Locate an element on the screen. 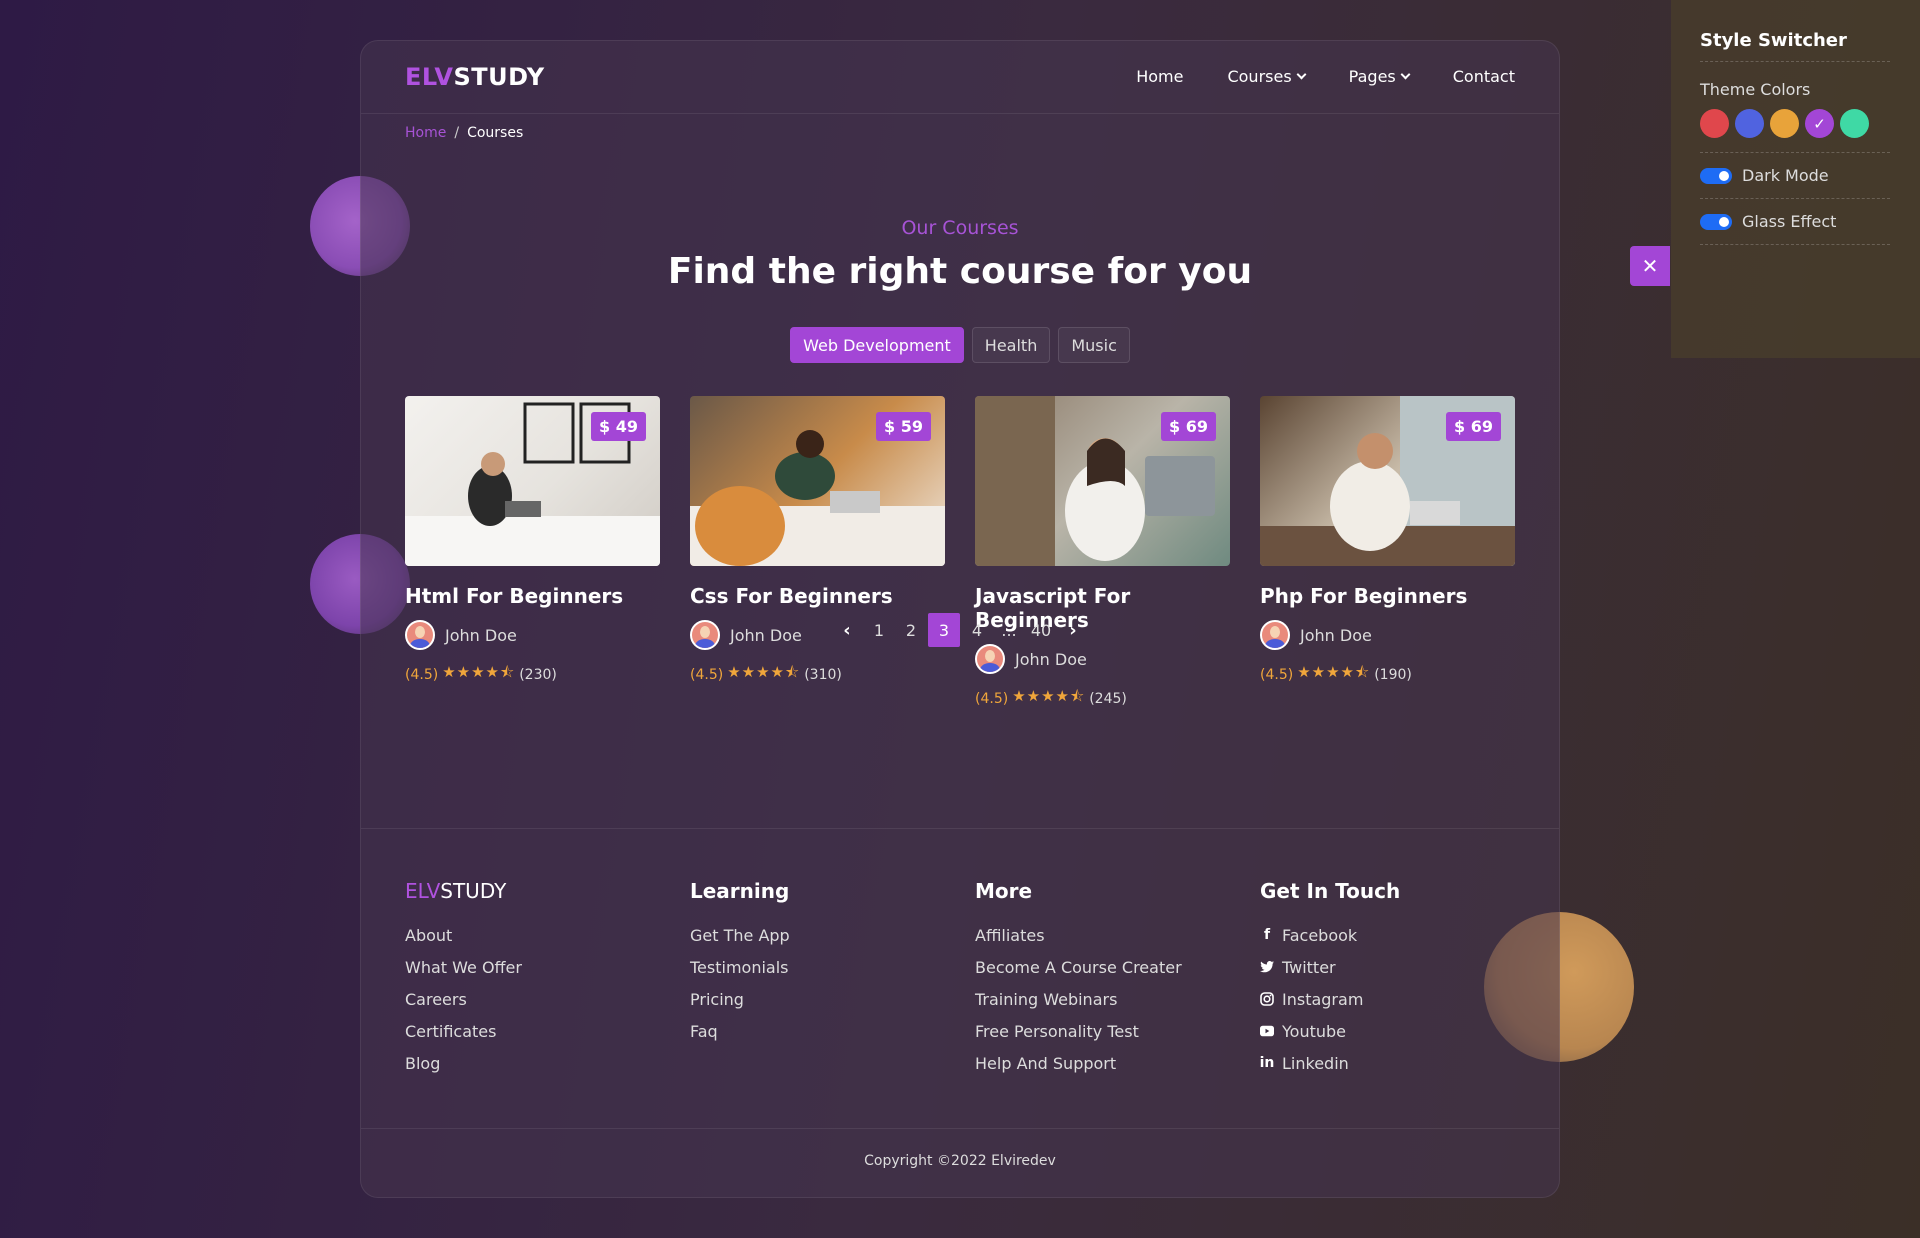  section-title: Find the right course for you is located at coordinates (960, 271).